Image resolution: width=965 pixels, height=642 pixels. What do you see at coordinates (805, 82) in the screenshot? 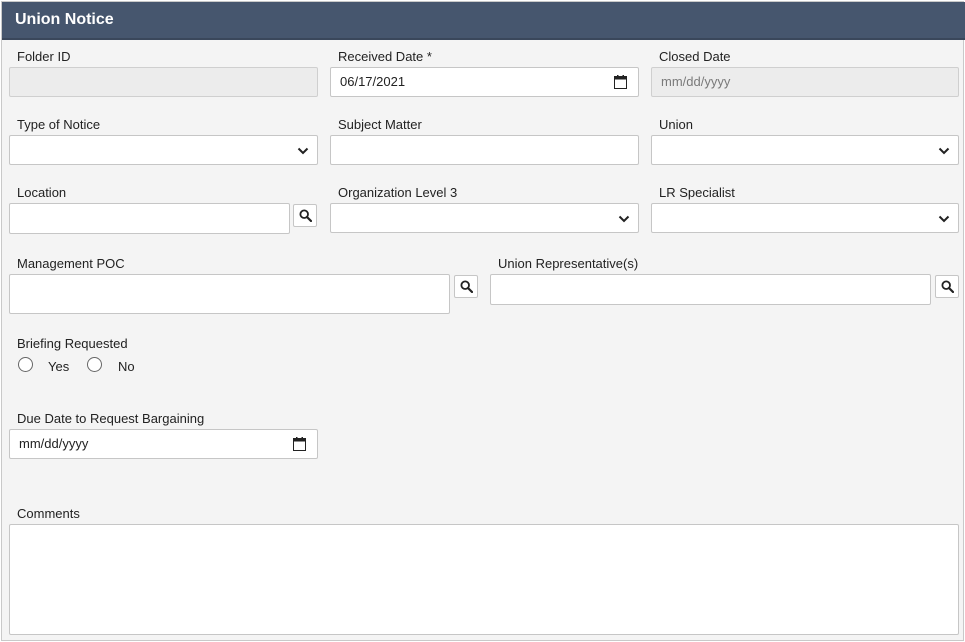
I see `closed-date-field: mm/dd/yyyy` at bounding box center [805, 82].